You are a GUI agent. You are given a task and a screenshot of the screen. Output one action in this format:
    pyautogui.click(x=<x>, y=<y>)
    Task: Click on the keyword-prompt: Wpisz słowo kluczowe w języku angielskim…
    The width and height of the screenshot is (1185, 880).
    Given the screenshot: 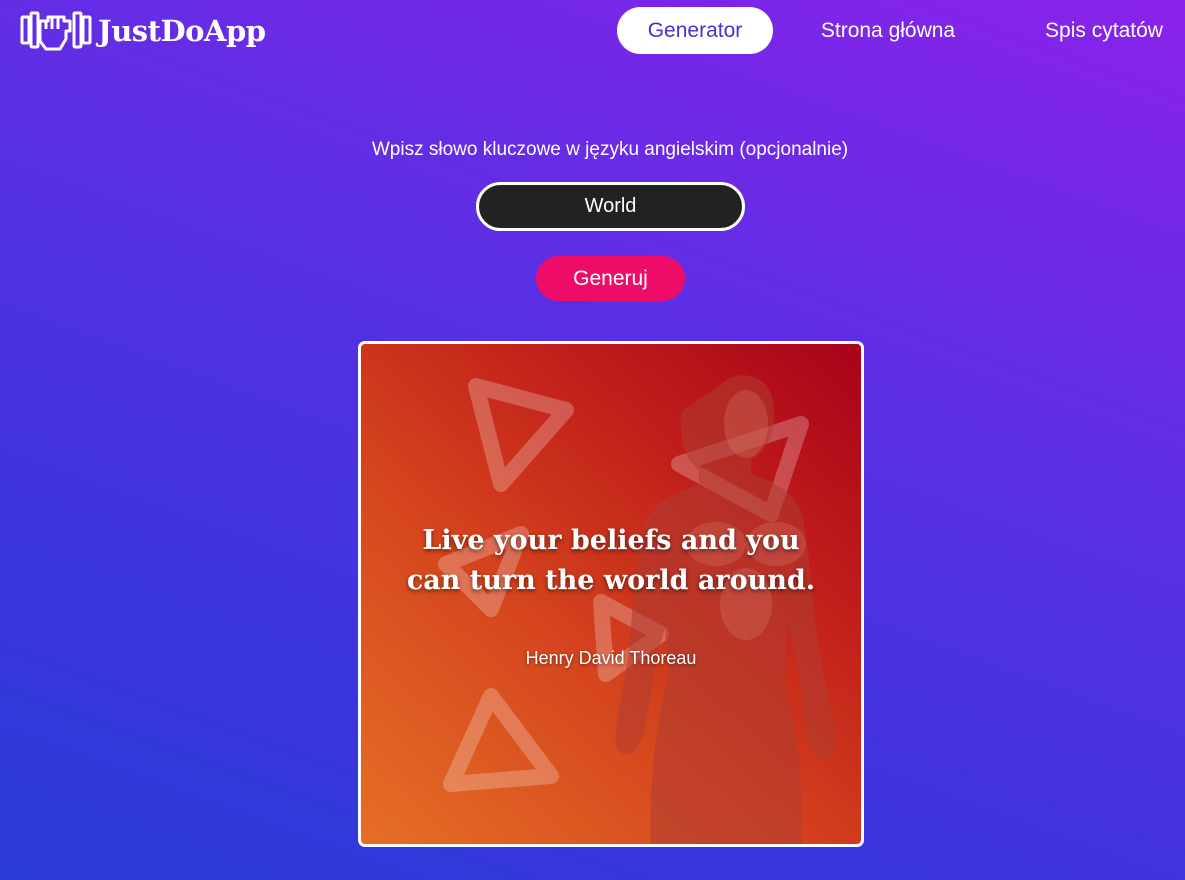 What is the action you would take?
    pyautogui.click(x=610, y=149)
    